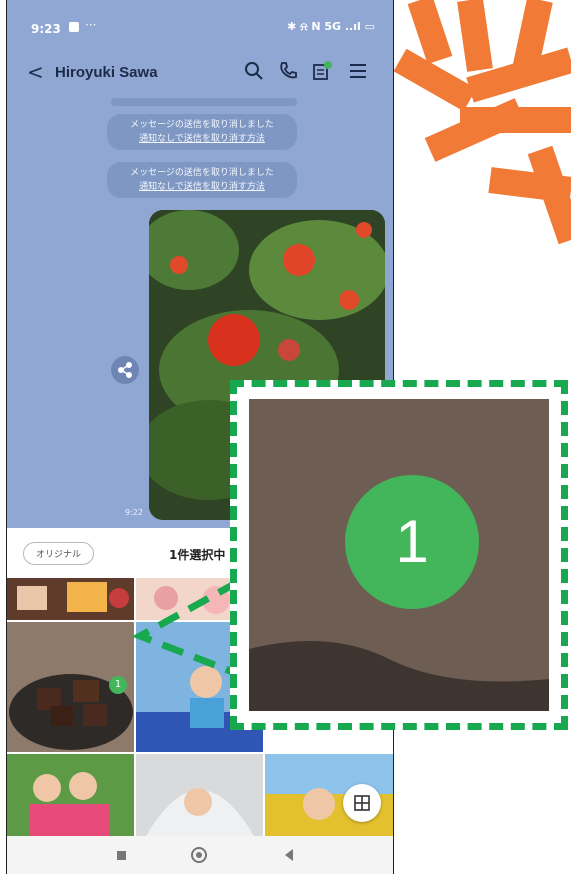  I want to click on notification-icon, so click(74, 27).